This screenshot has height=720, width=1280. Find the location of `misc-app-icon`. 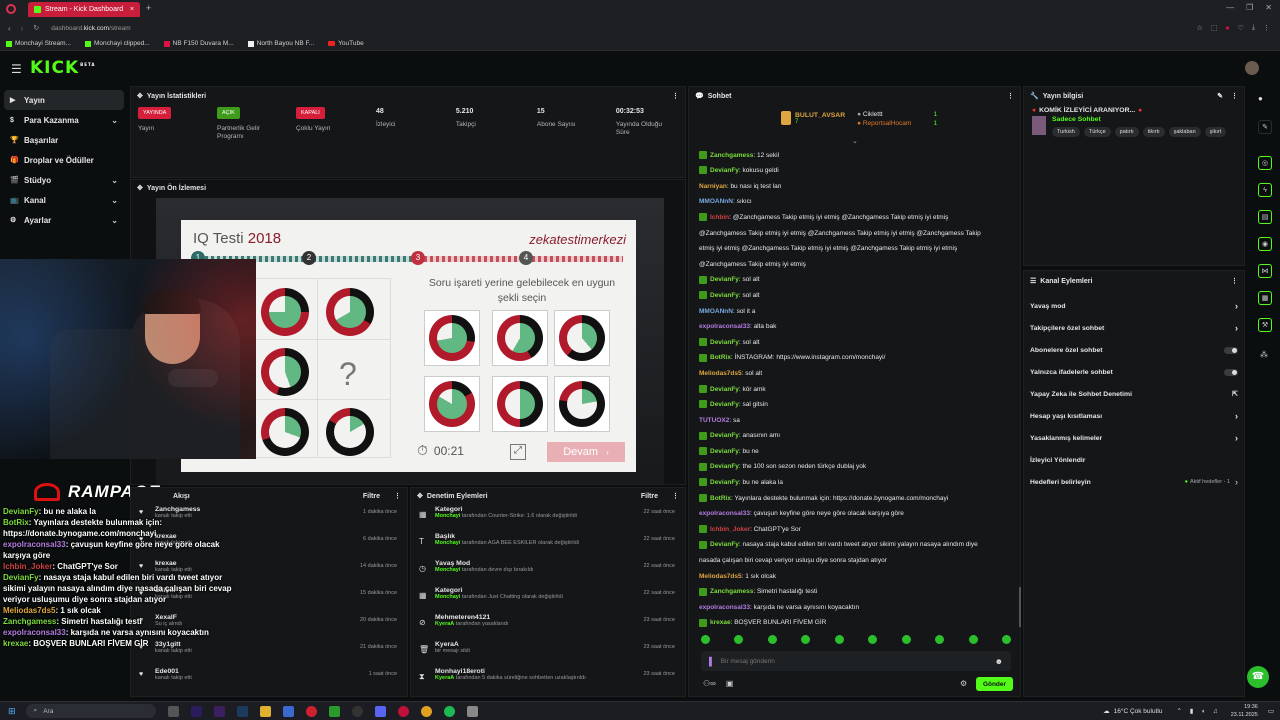

misc-app-icon is located at coordinates (472, 711).